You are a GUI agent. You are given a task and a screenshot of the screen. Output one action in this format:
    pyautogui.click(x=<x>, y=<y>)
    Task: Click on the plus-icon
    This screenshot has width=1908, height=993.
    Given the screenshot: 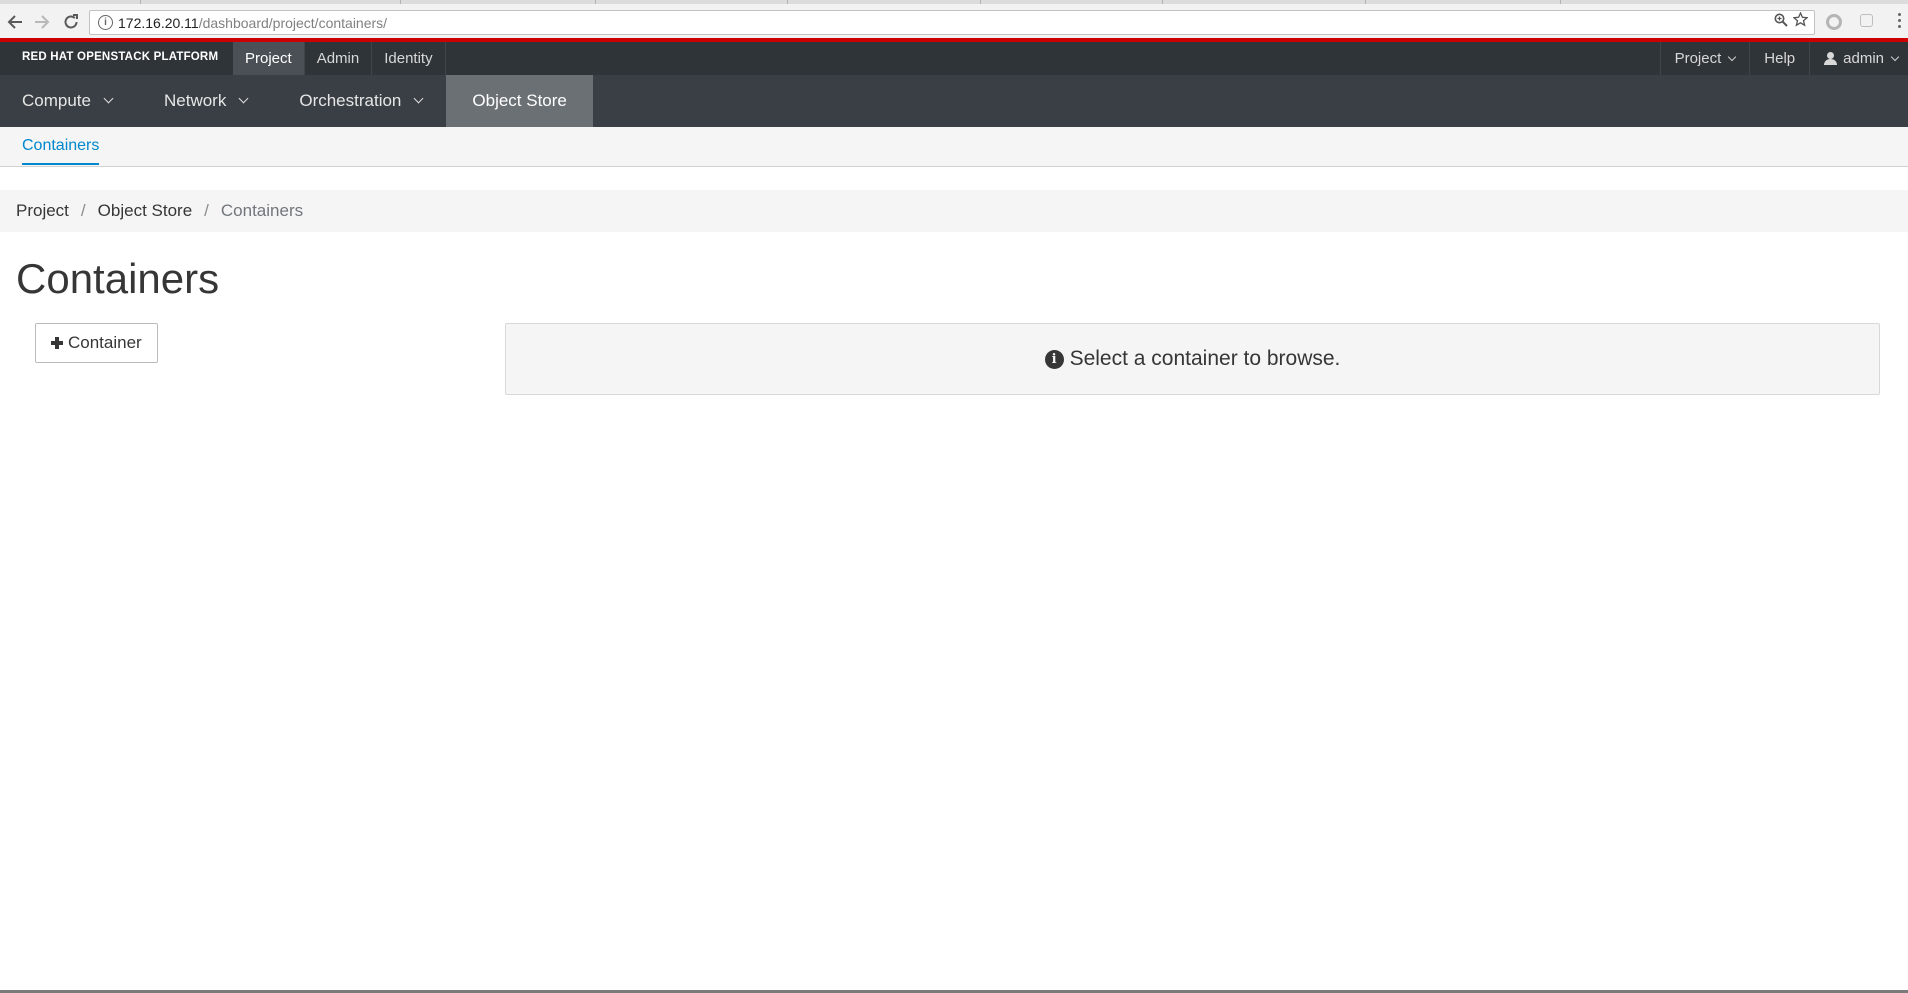 What is the action you would take?
    pyautogui.click(x=57, y=343)
    